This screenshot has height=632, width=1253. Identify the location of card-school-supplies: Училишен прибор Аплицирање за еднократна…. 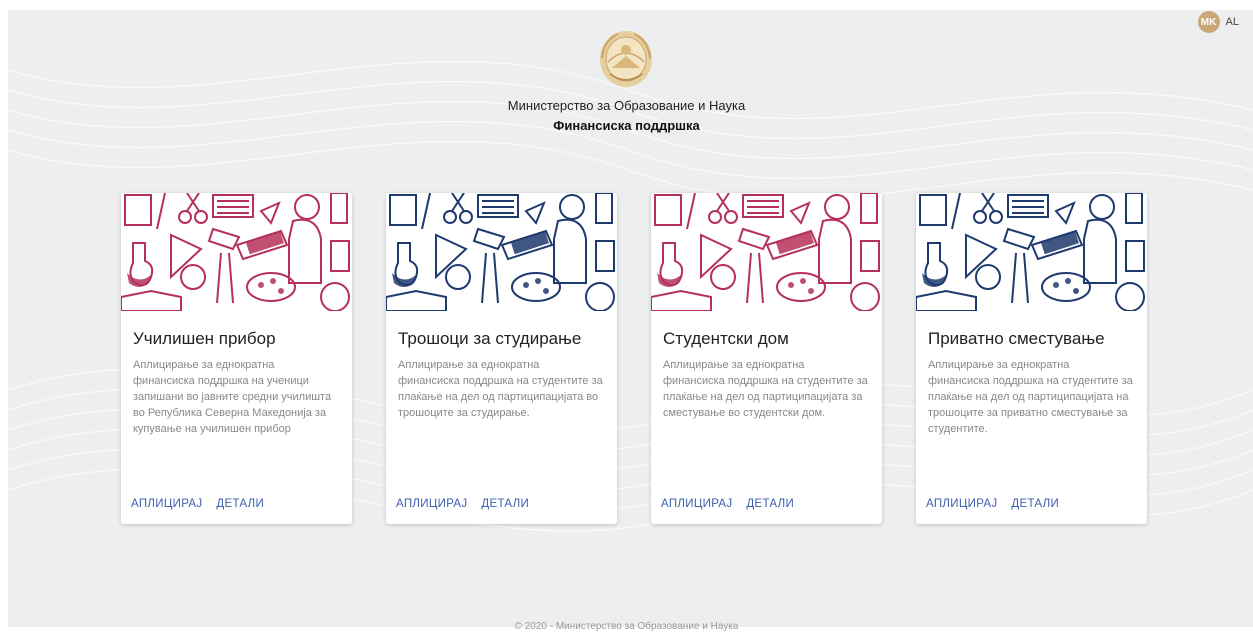
(236, 358).